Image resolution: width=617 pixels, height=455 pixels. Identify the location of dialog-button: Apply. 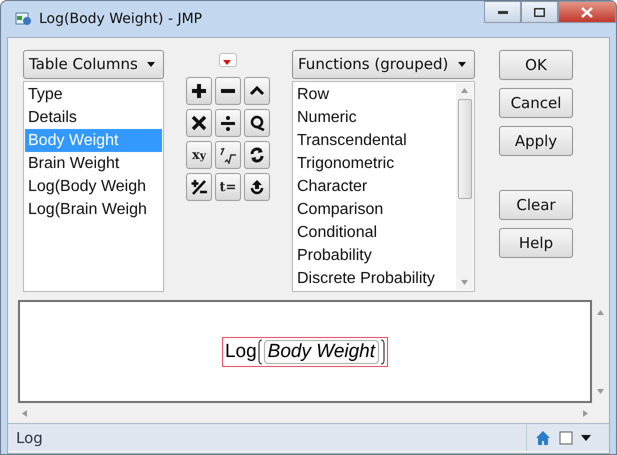
(536, 141).